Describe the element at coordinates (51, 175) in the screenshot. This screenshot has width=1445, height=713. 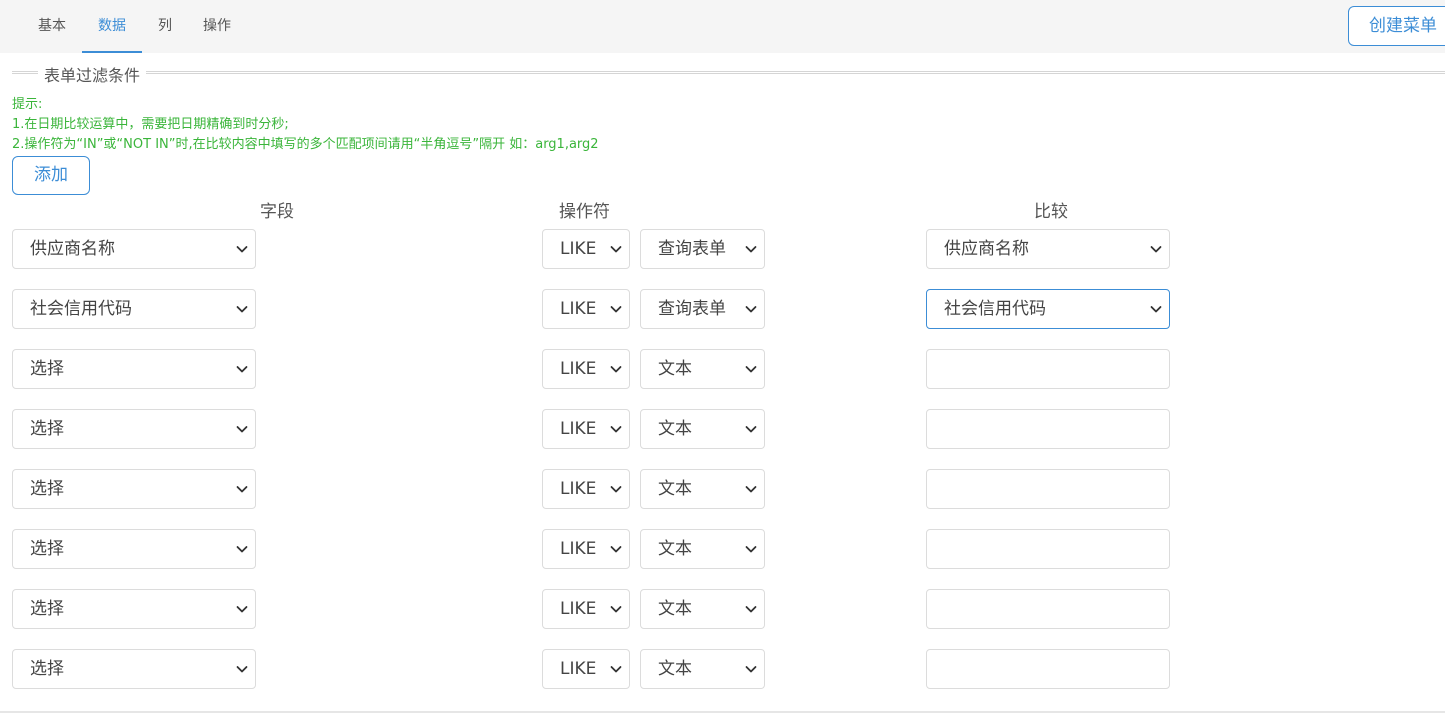
I see `add-button: 添加` at that location.